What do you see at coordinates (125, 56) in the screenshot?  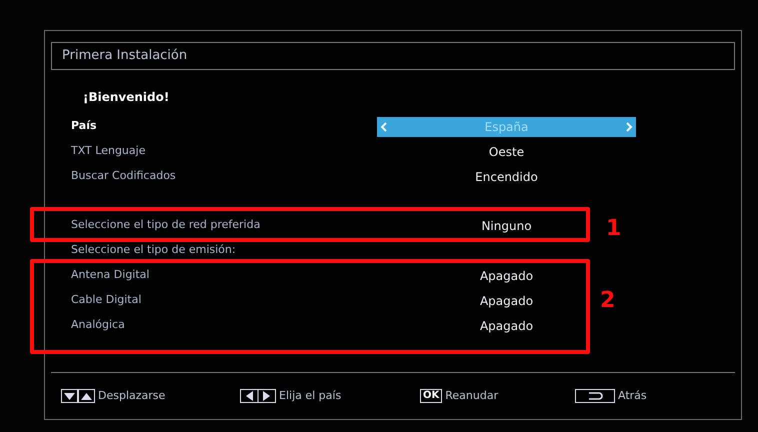 I see `window-title: Primera Instalación` at bounding box center [125, 56].